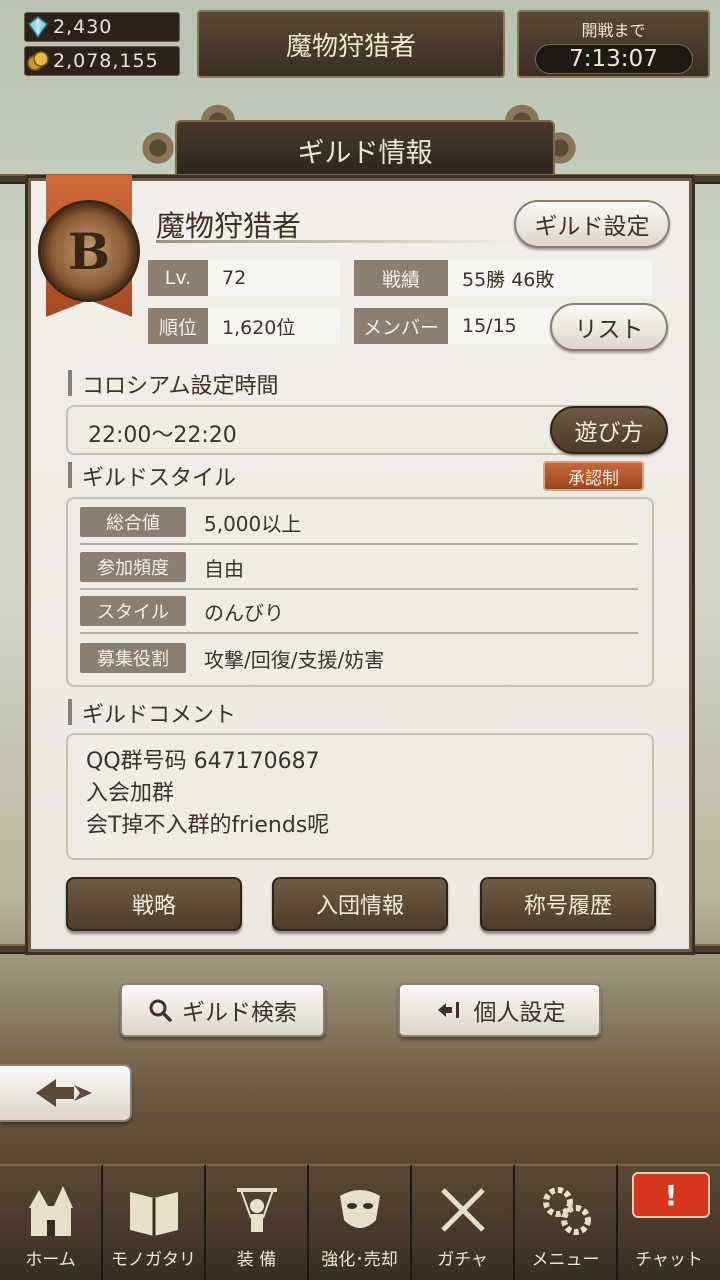  I want to click on gear-ornament-icon, so click(158, 148).